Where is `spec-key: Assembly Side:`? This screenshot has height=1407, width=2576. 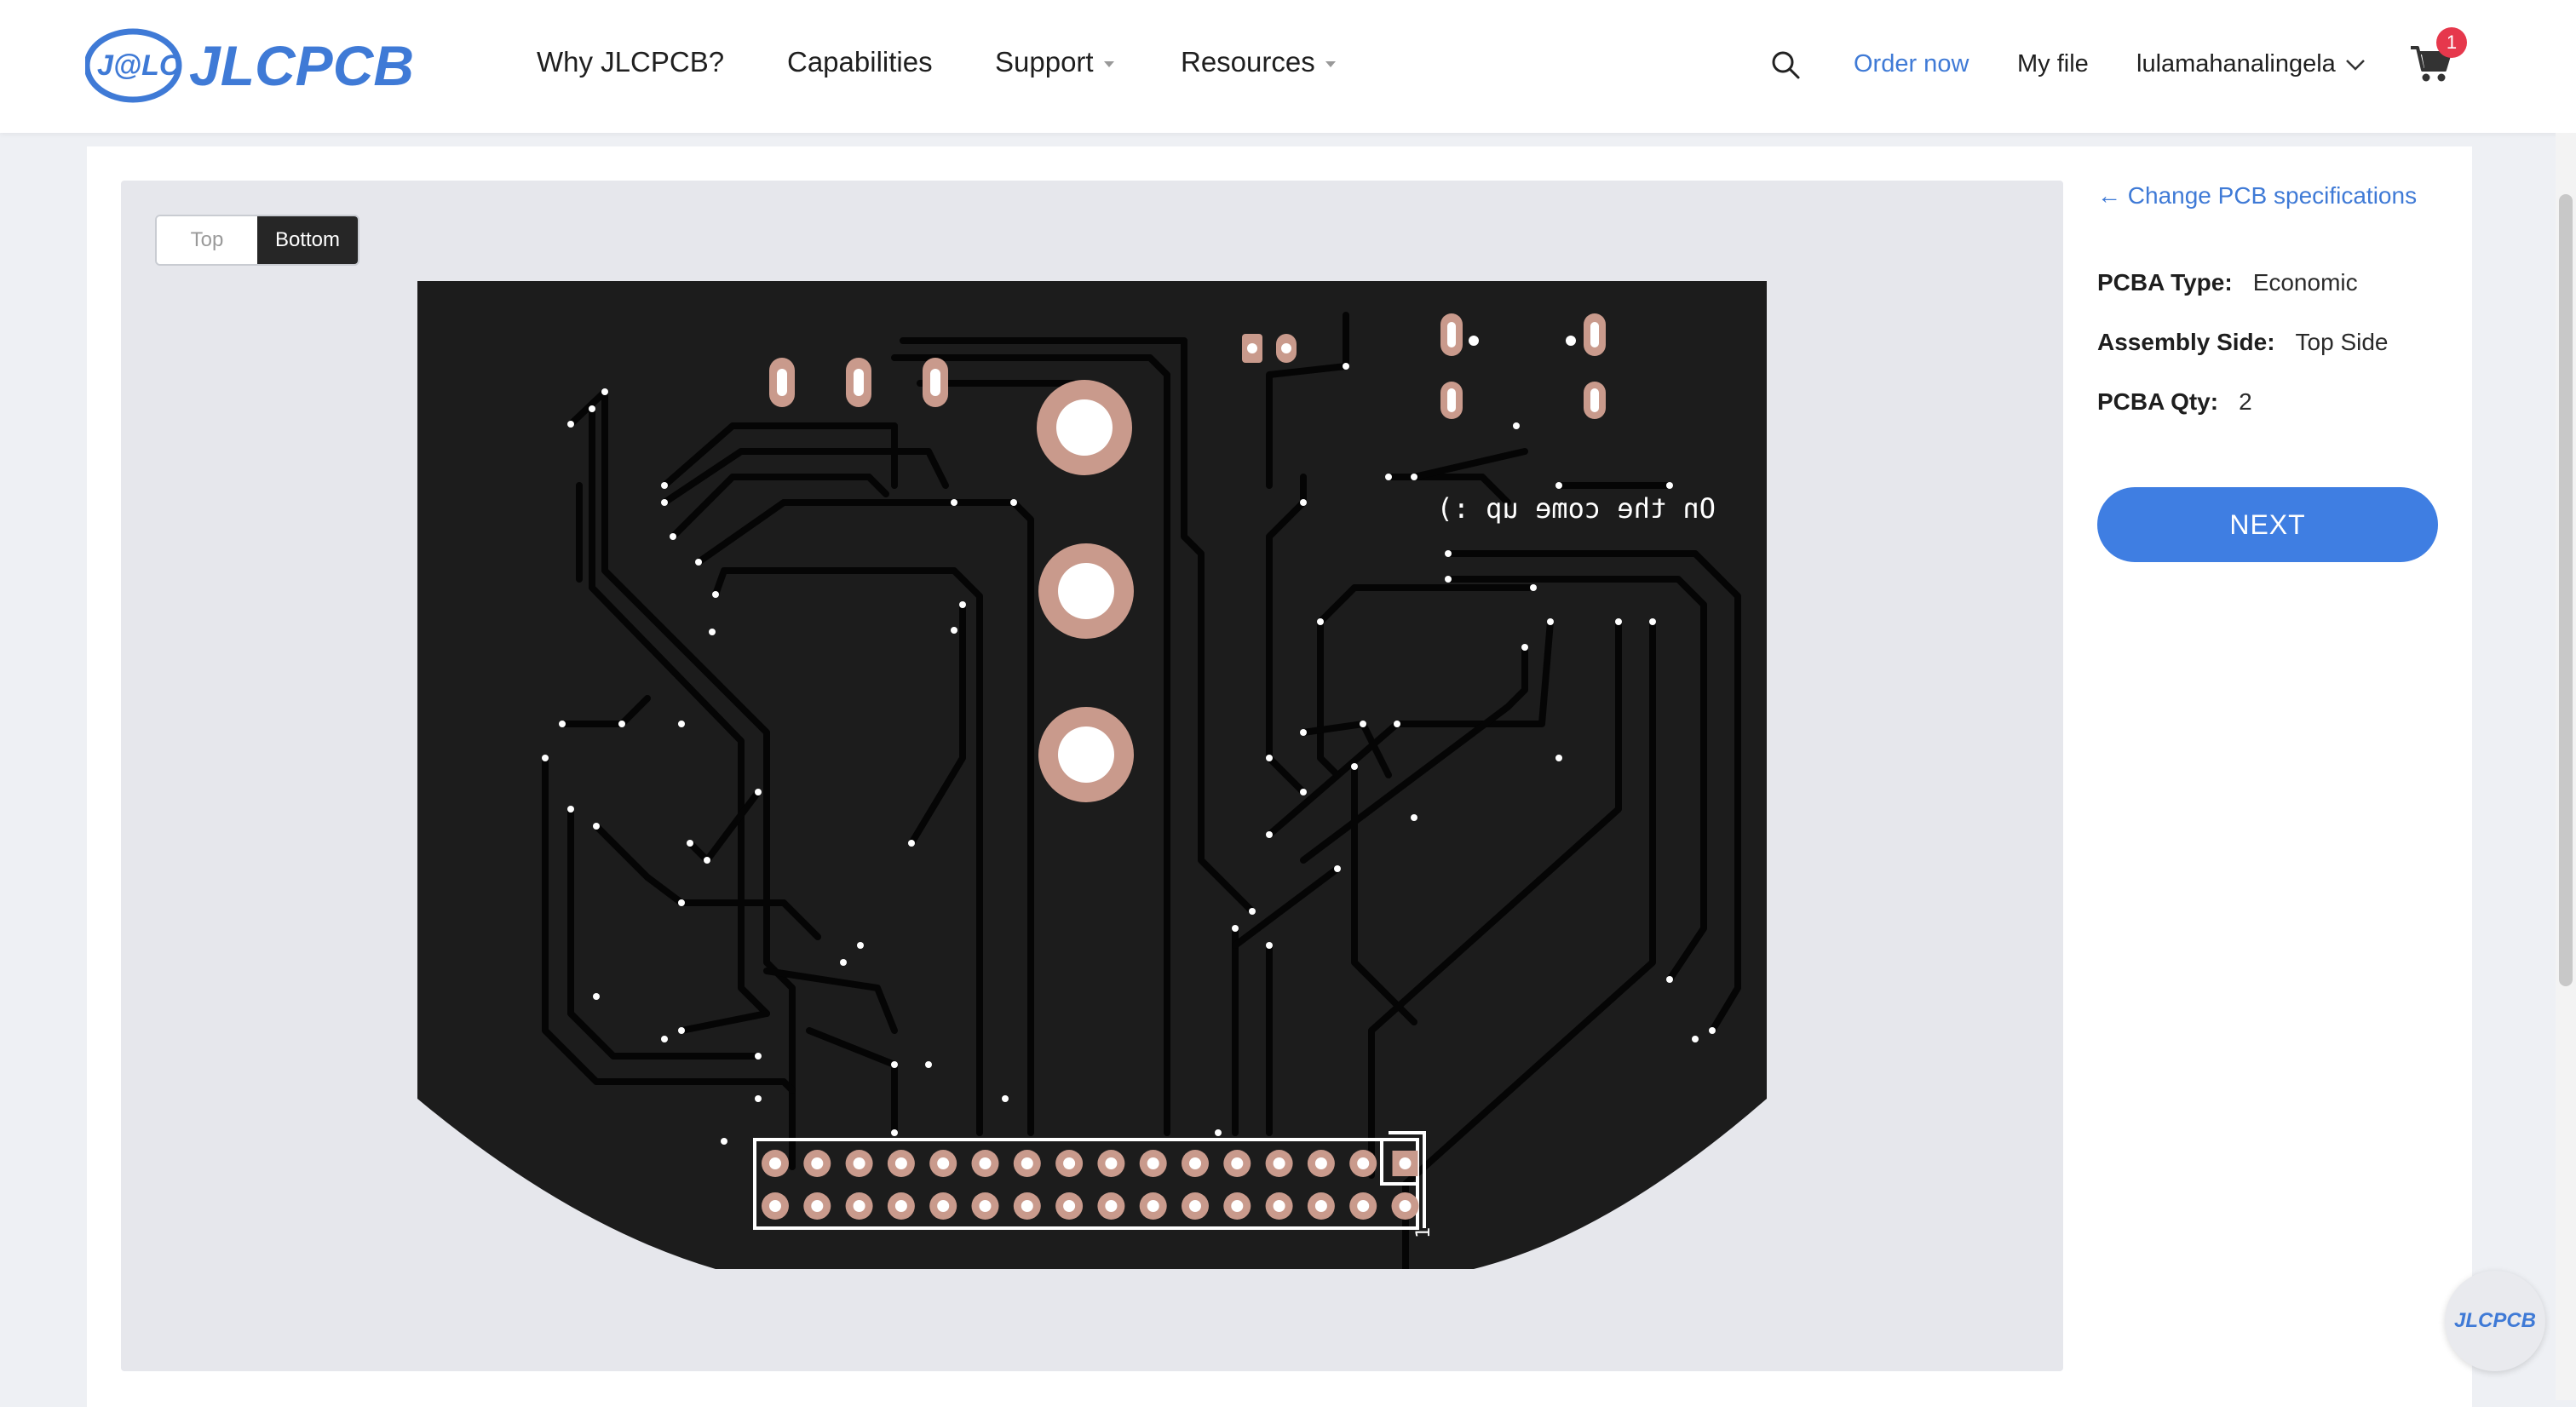 spec-key: Assembly Side: is located at coordinates (2186, 342).